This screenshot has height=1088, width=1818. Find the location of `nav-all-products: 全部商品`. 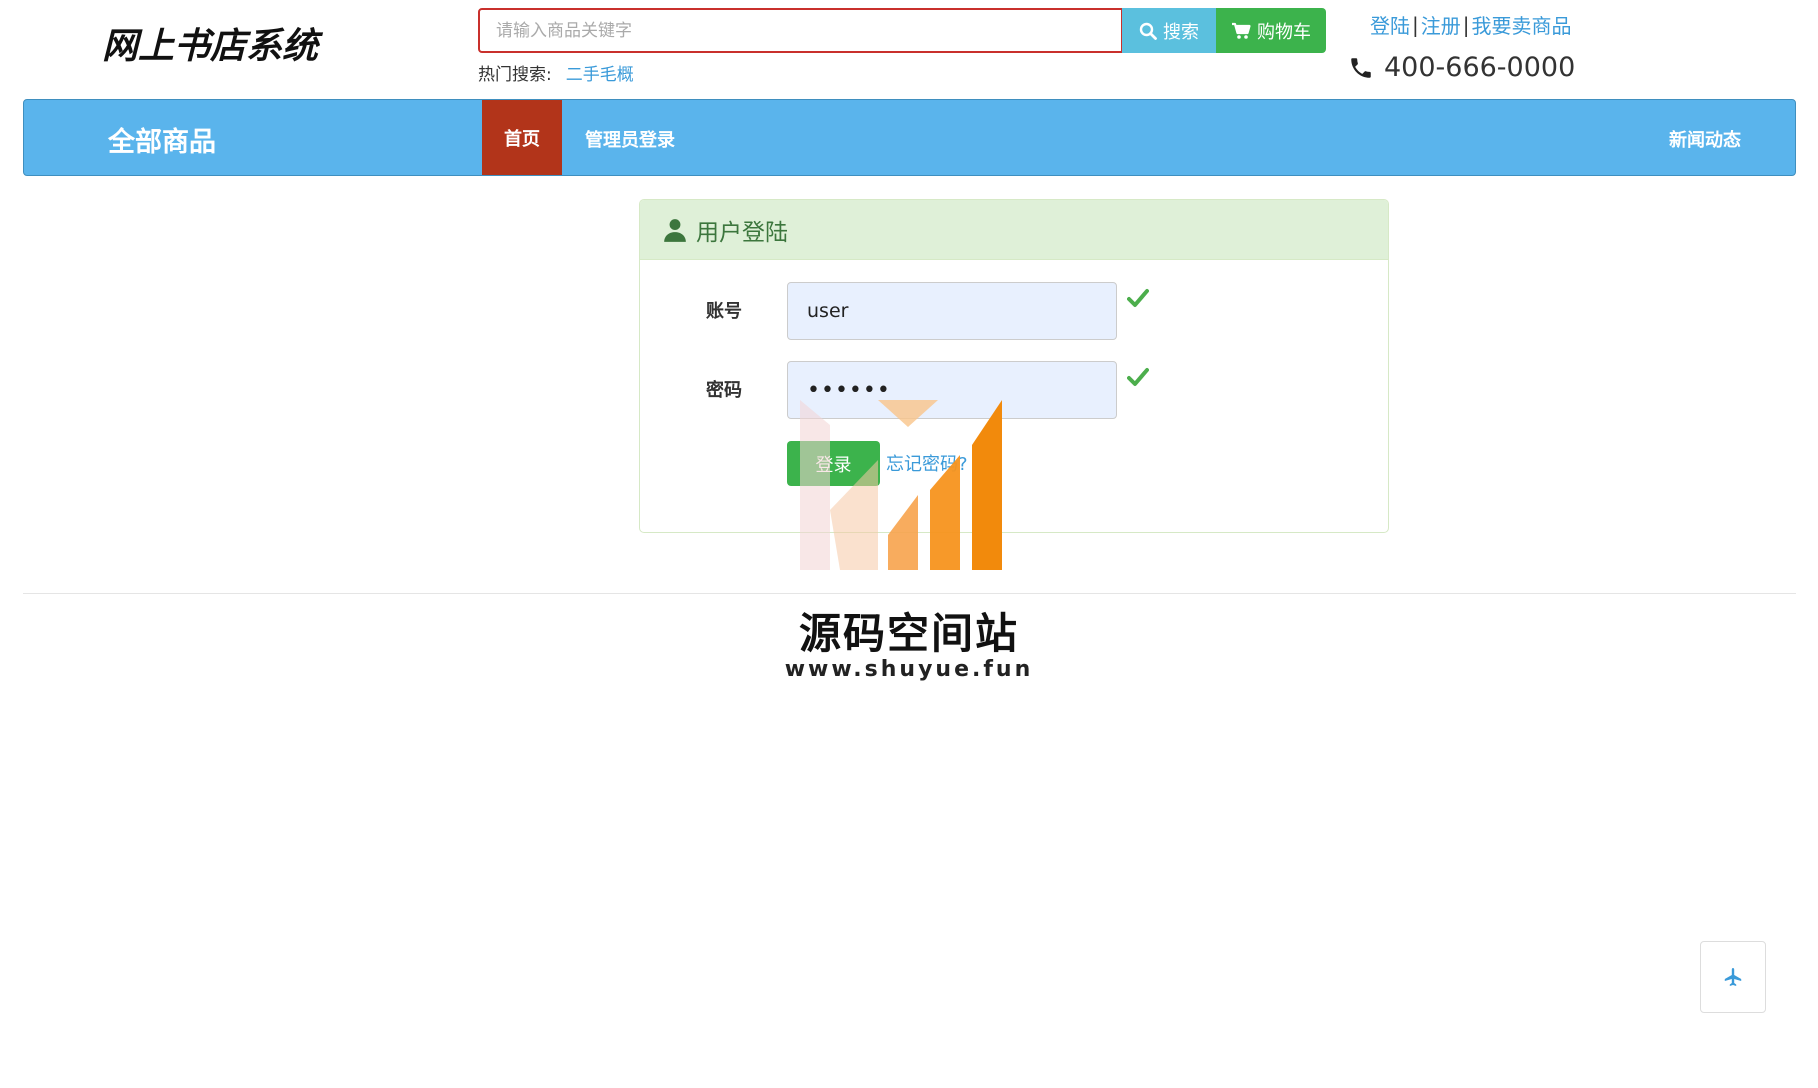

nav-all-products: 全部商品 is located at coordinates (162, 139).